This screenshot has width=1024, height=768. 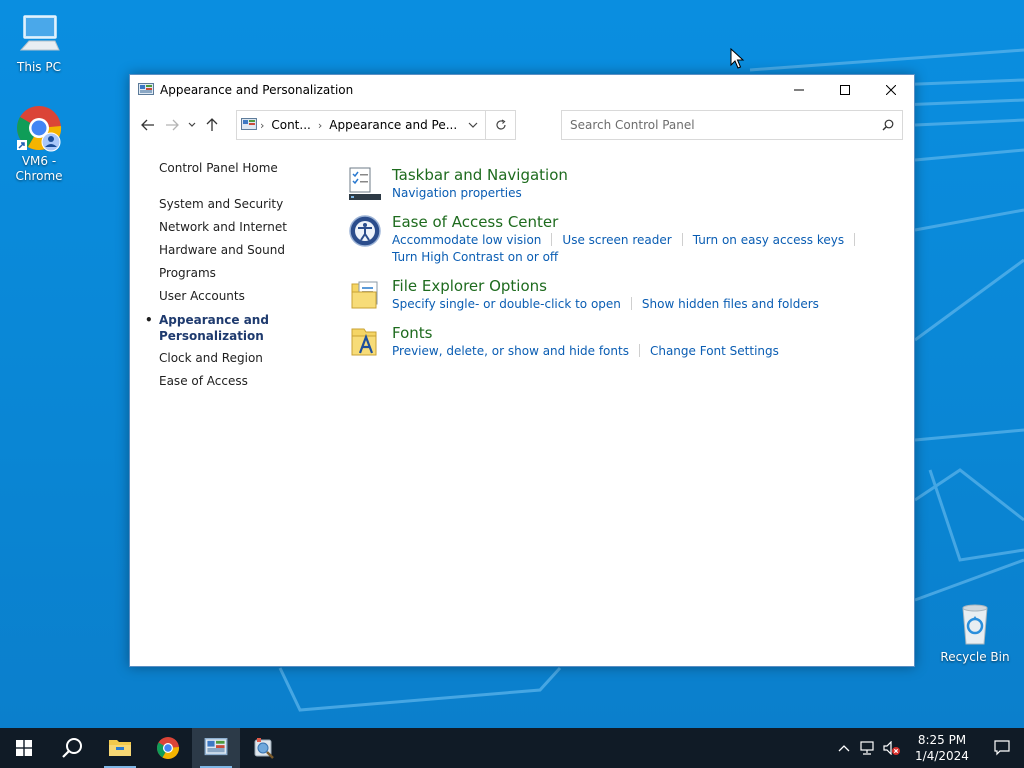 I want to click on link-use-screen-reader: Use screen reader, so click(x=616, y=240).